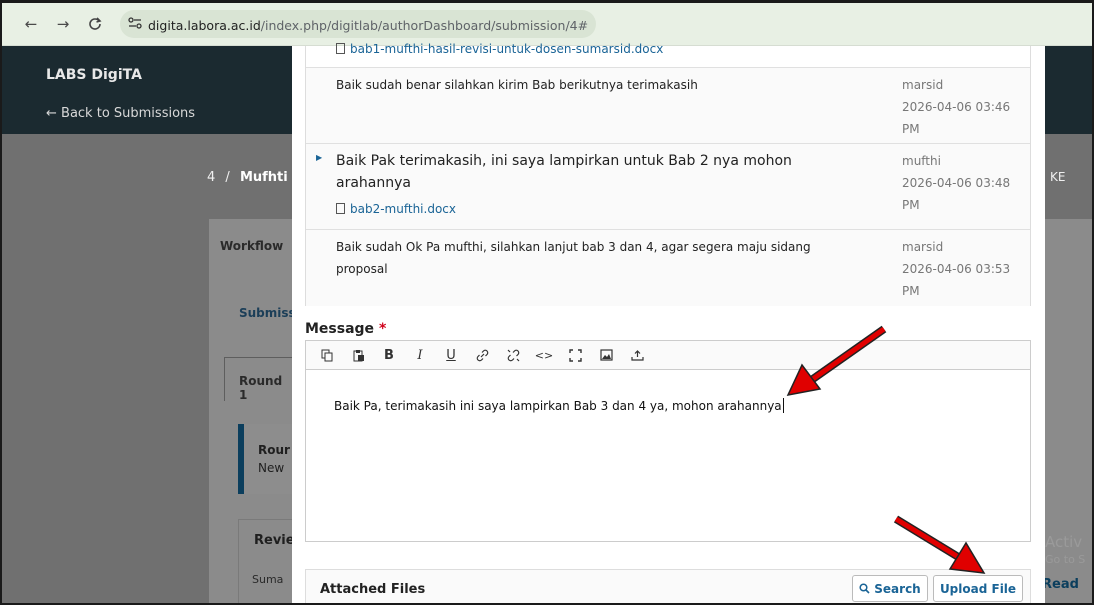 Image resolution: width=1094 pixels, height=605 pixels. Describe the element at coordinates (482, 355) in the screenshot. I see `link-icon` at that location.